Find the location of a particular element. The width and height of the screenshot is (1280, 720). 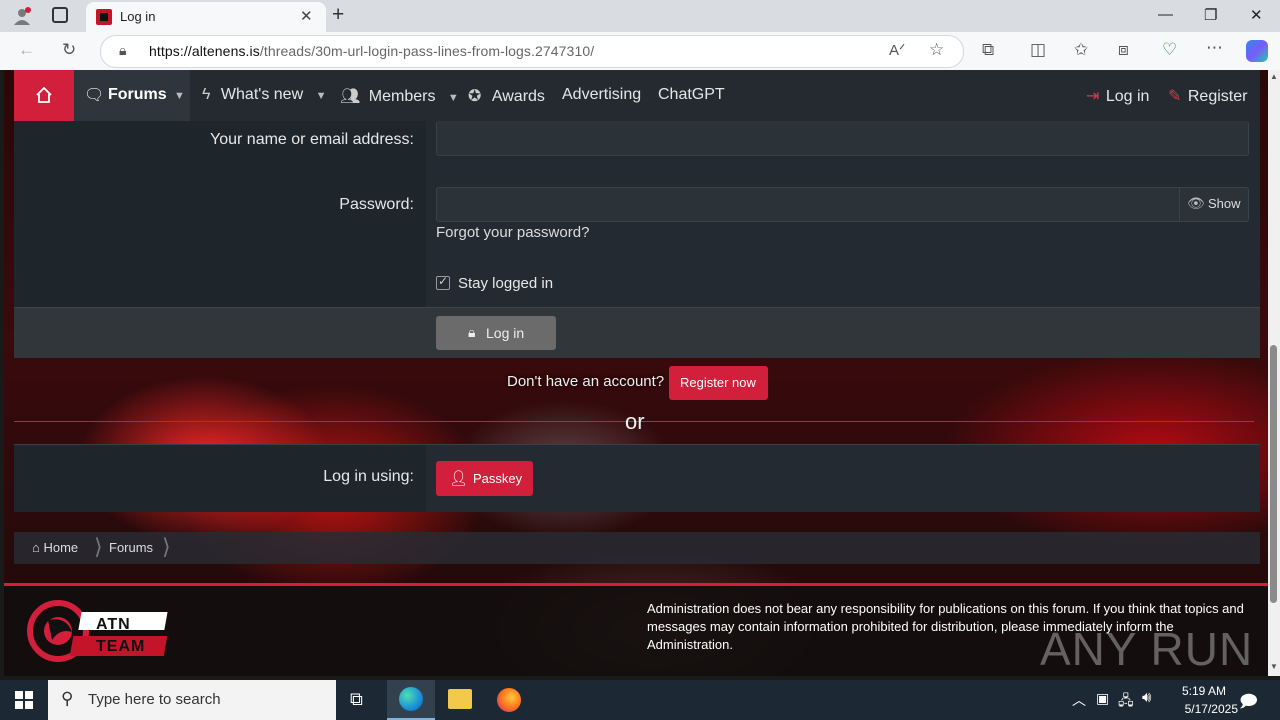

form-submit-row: 🔒︎ Log in is located at coordinates (637, 332).